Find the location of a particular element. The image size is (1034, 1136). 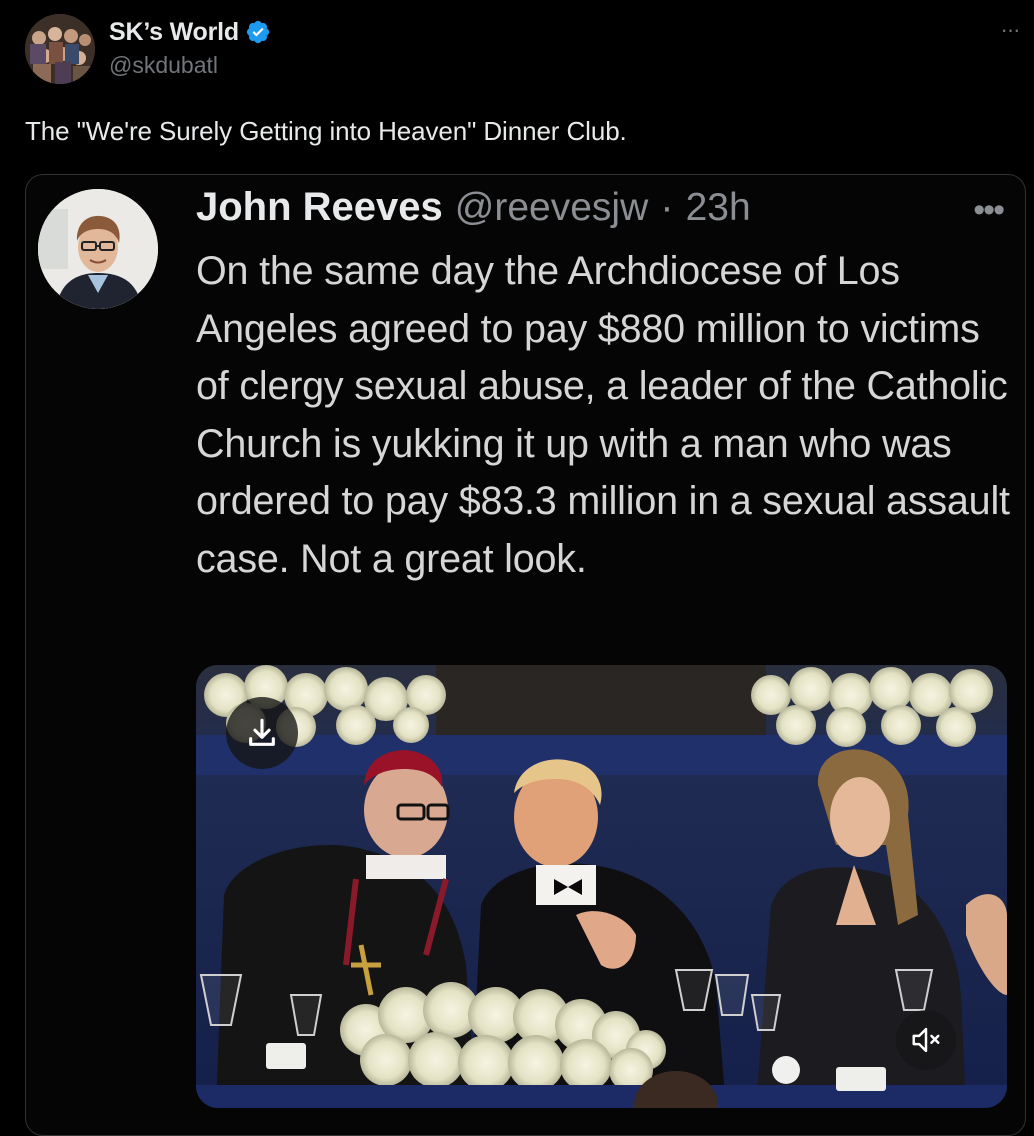

download-icon is located at coordinates (262, 732).